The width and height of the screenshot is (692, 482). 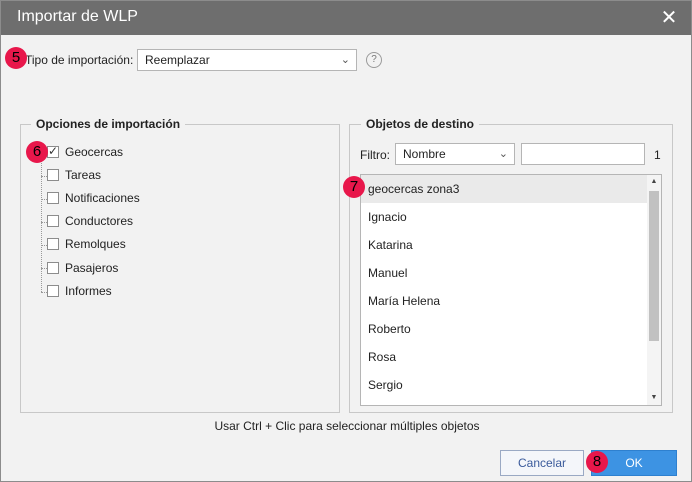 I want to click on dialog-title: Importar de WLP, so click(x=77, y=16).